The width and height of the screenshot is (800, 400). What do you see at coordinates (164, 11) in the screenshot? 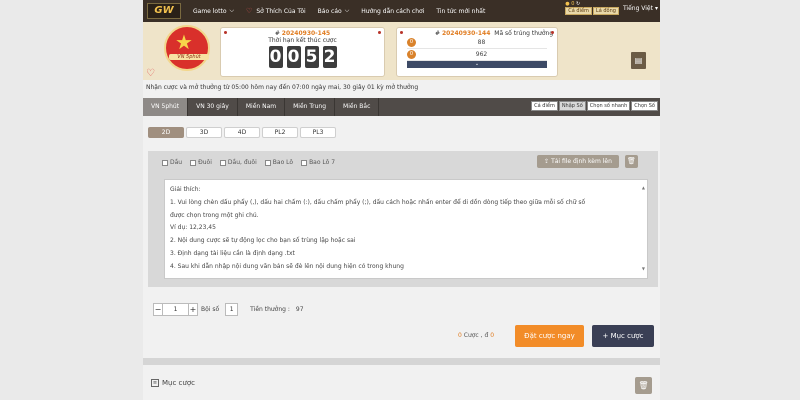
I see `brand-logo: GW` at bounding box center [164, 11].